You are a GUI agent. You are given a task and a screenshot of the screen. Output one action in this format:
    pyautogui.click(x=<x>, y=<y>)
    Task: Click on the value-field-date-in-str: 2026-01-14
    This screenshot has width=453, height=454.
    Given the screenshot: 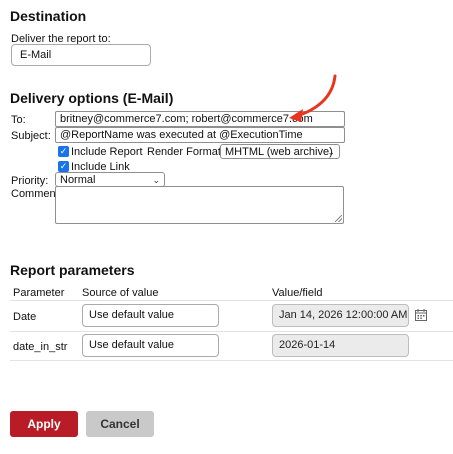 What is the action you would take?
    pyautogui.click(x=340, y=345)
    